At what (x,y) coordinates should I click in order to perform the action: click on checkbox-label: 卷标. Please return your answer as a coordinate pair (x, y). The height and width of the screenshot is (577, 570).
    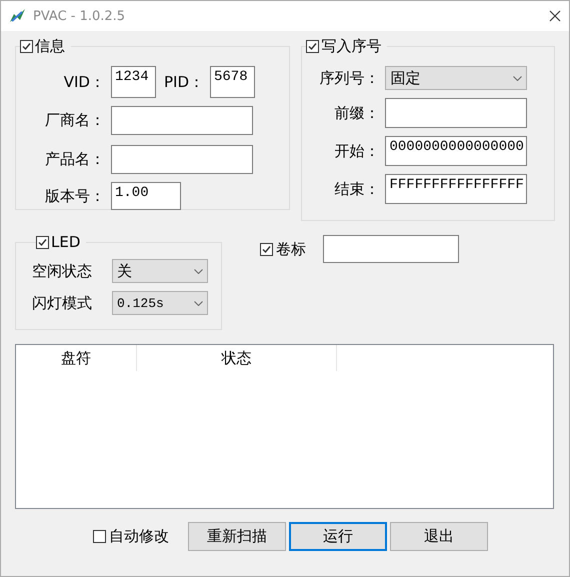
    Looking at the image, I should click on (291, 249).